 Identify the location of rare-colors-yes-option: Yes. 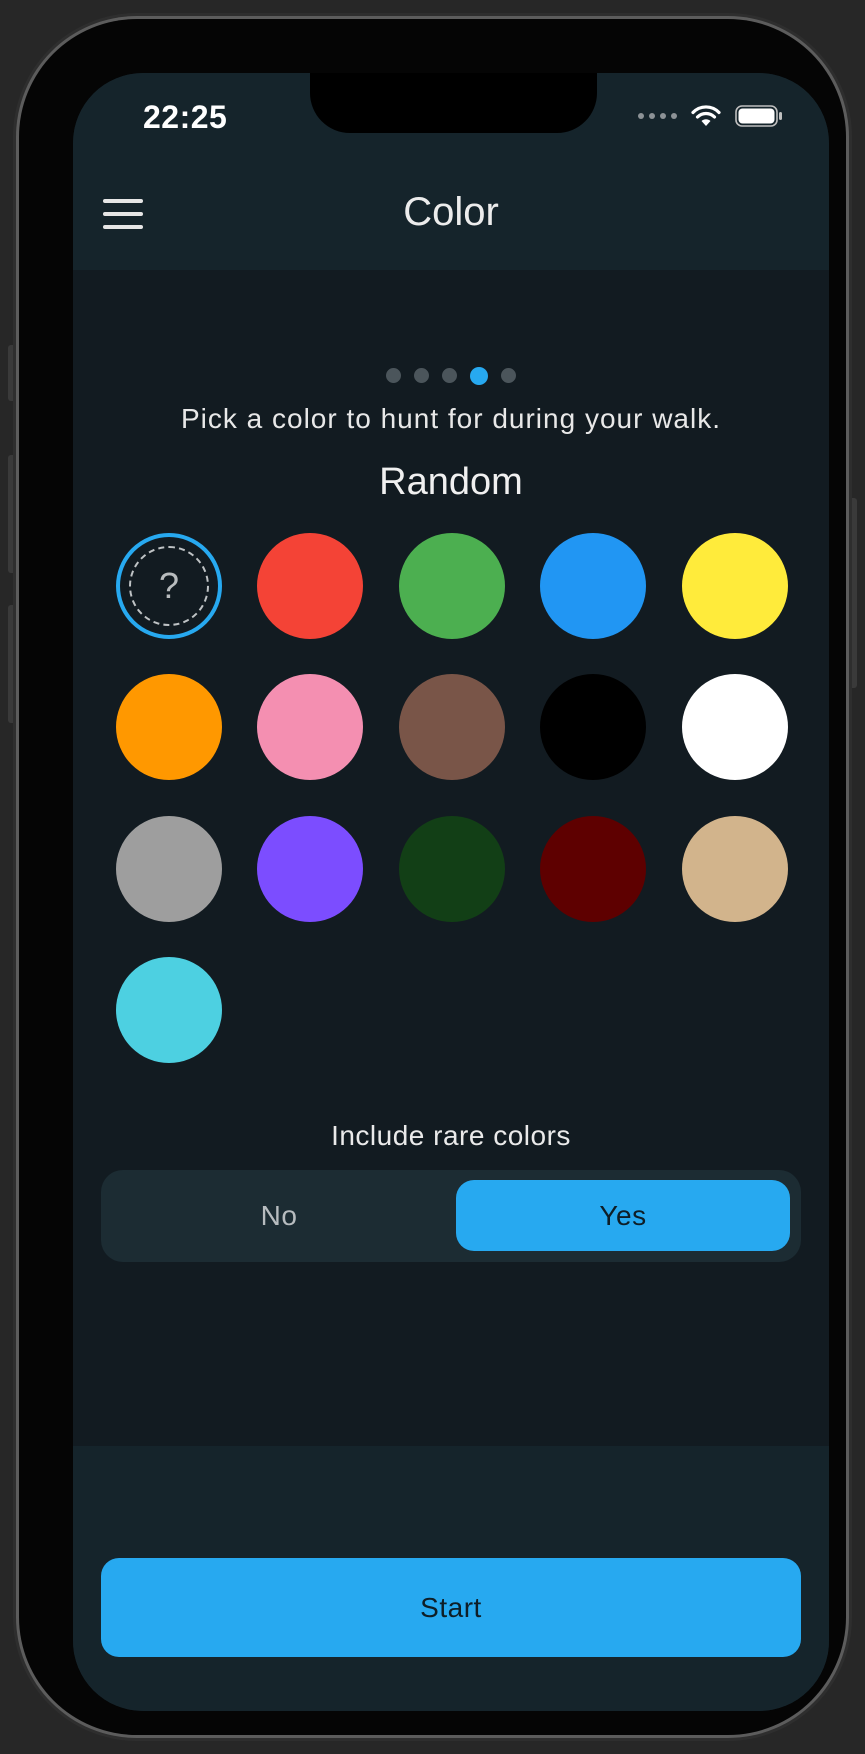
(623, 1215).